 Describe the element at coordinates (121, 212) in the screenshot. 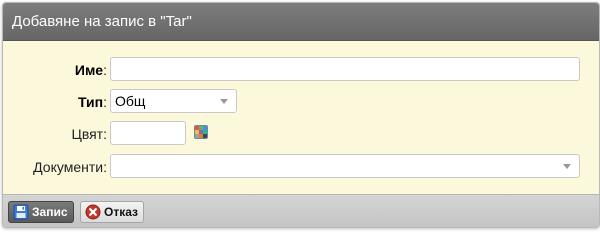

I see `cancel-button-label: Отказ` at that location.